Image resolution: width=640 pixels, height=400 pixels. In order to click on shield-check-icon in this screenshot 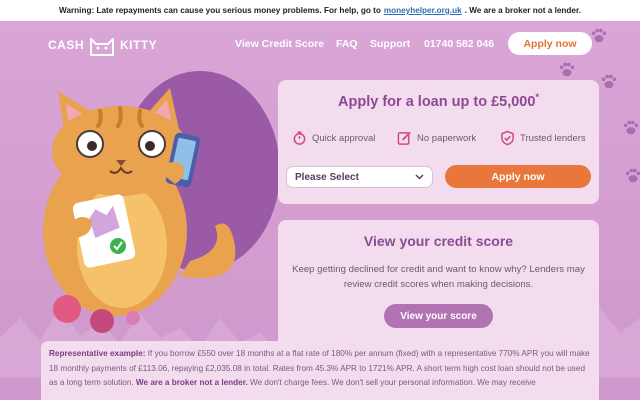, I will do `click(507, 138)`.